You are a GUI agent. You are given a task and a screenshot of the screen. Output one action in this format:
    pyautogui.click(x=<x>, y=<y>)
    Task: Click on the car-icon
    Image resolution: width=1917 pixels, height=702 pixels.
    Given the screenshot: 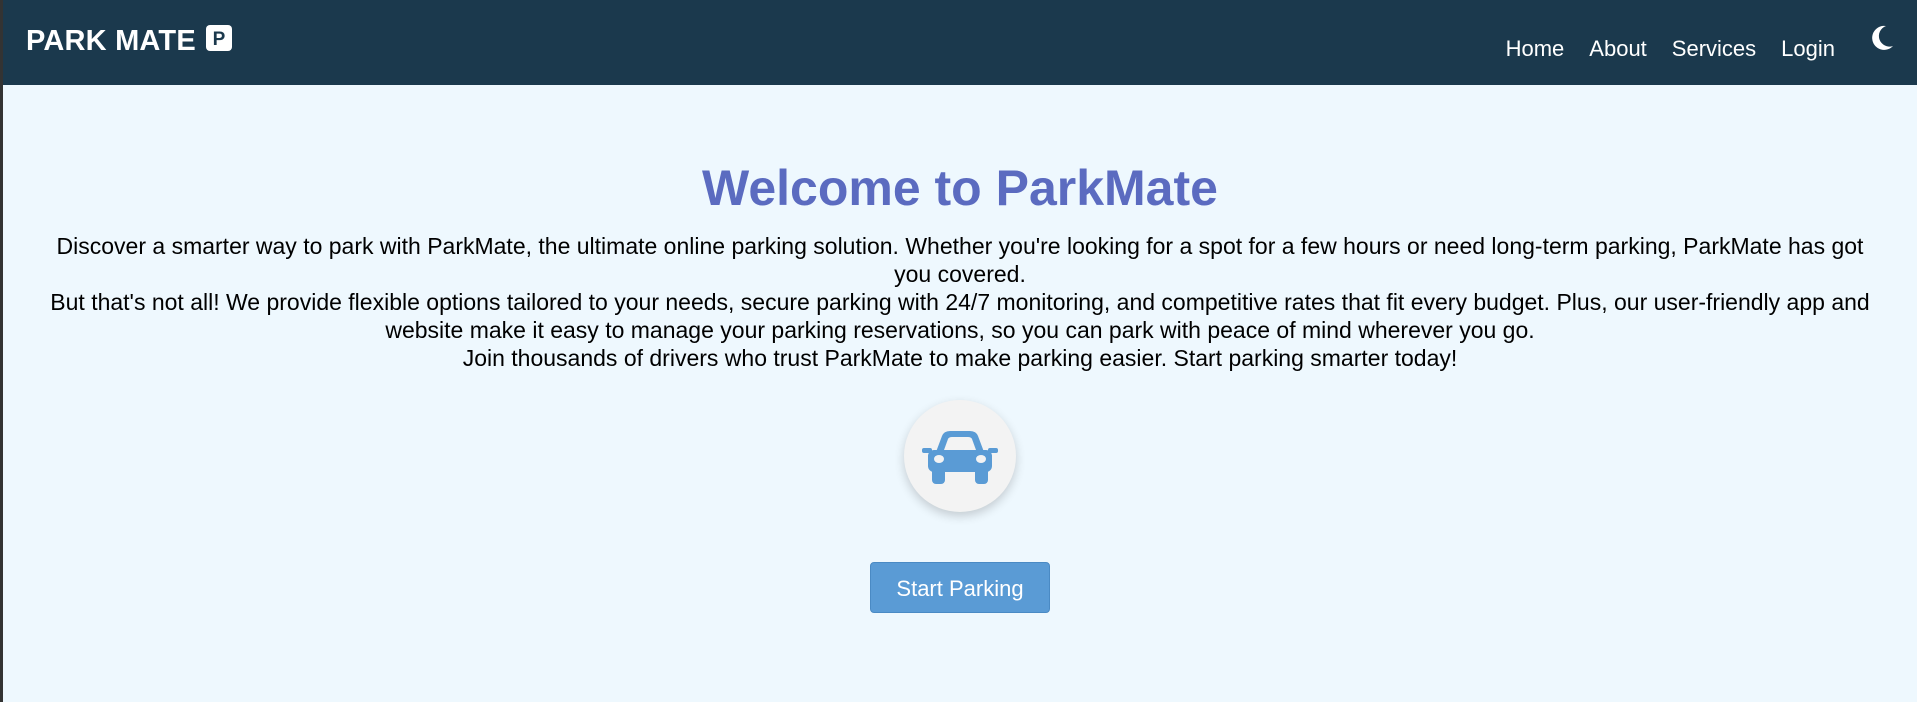 What is the action you would take?
    pyautogui.click(x=960, y=457)
    